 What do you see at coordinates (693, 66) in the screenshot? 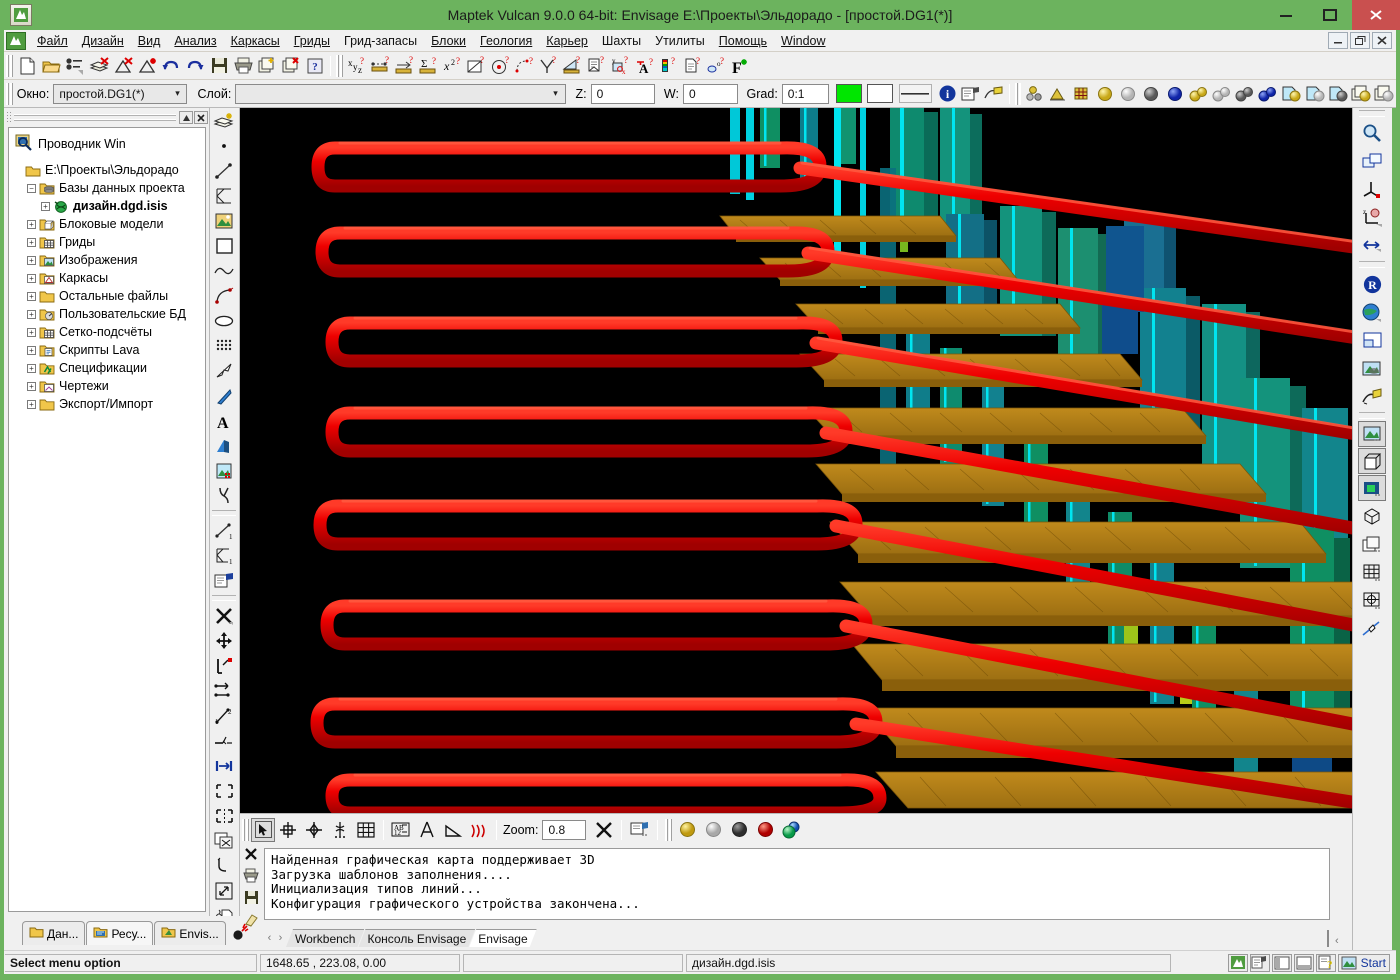
I see `document-query-icon: ?` at bounding box center [693, 66].